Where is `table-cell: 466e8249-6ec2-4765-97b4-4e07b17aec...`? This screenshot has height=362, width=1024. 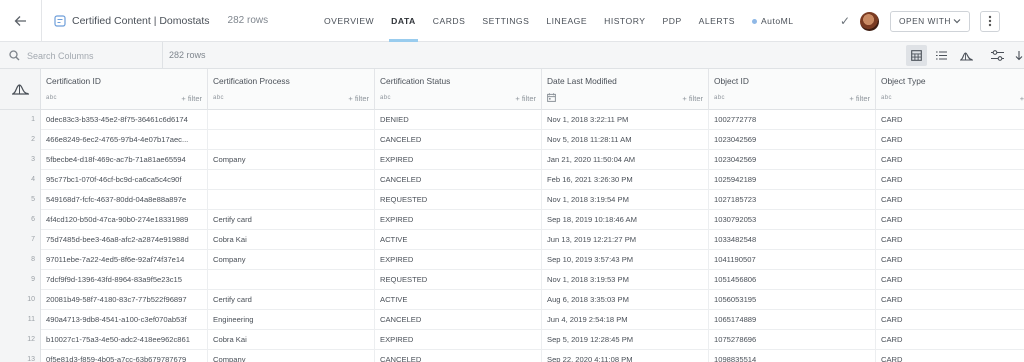 table-cell: 466e8249-6ec2-4765-97b4-4e07b17aec... is located at coordinates (124, 140).